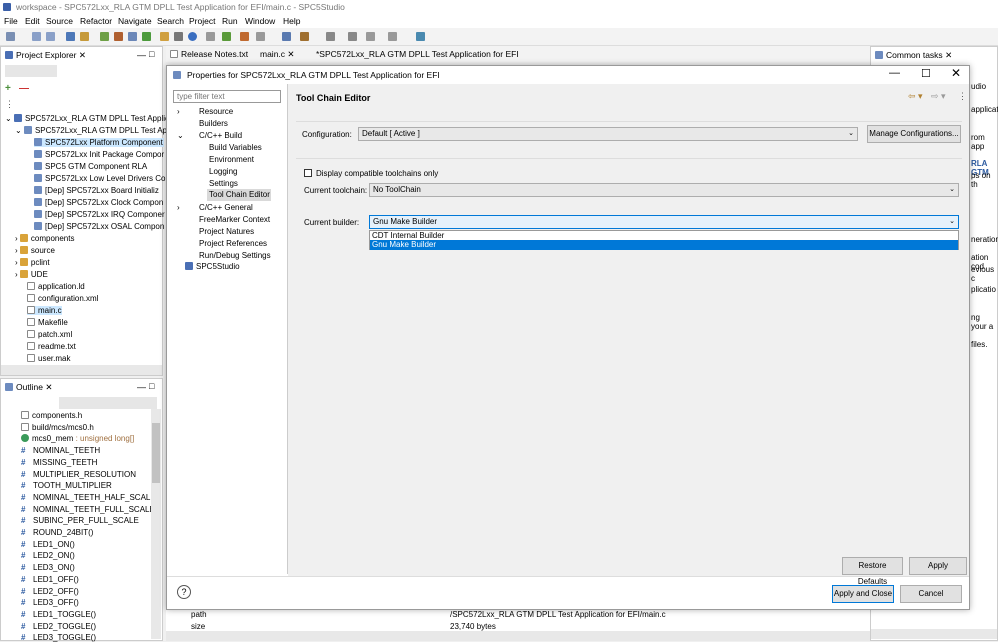 This screenshot has height=642, width=998. Describe the element at coordinates (226, 207) in the screenshot. I see `nav-item-cpp-general: C/C++ General` at that location.